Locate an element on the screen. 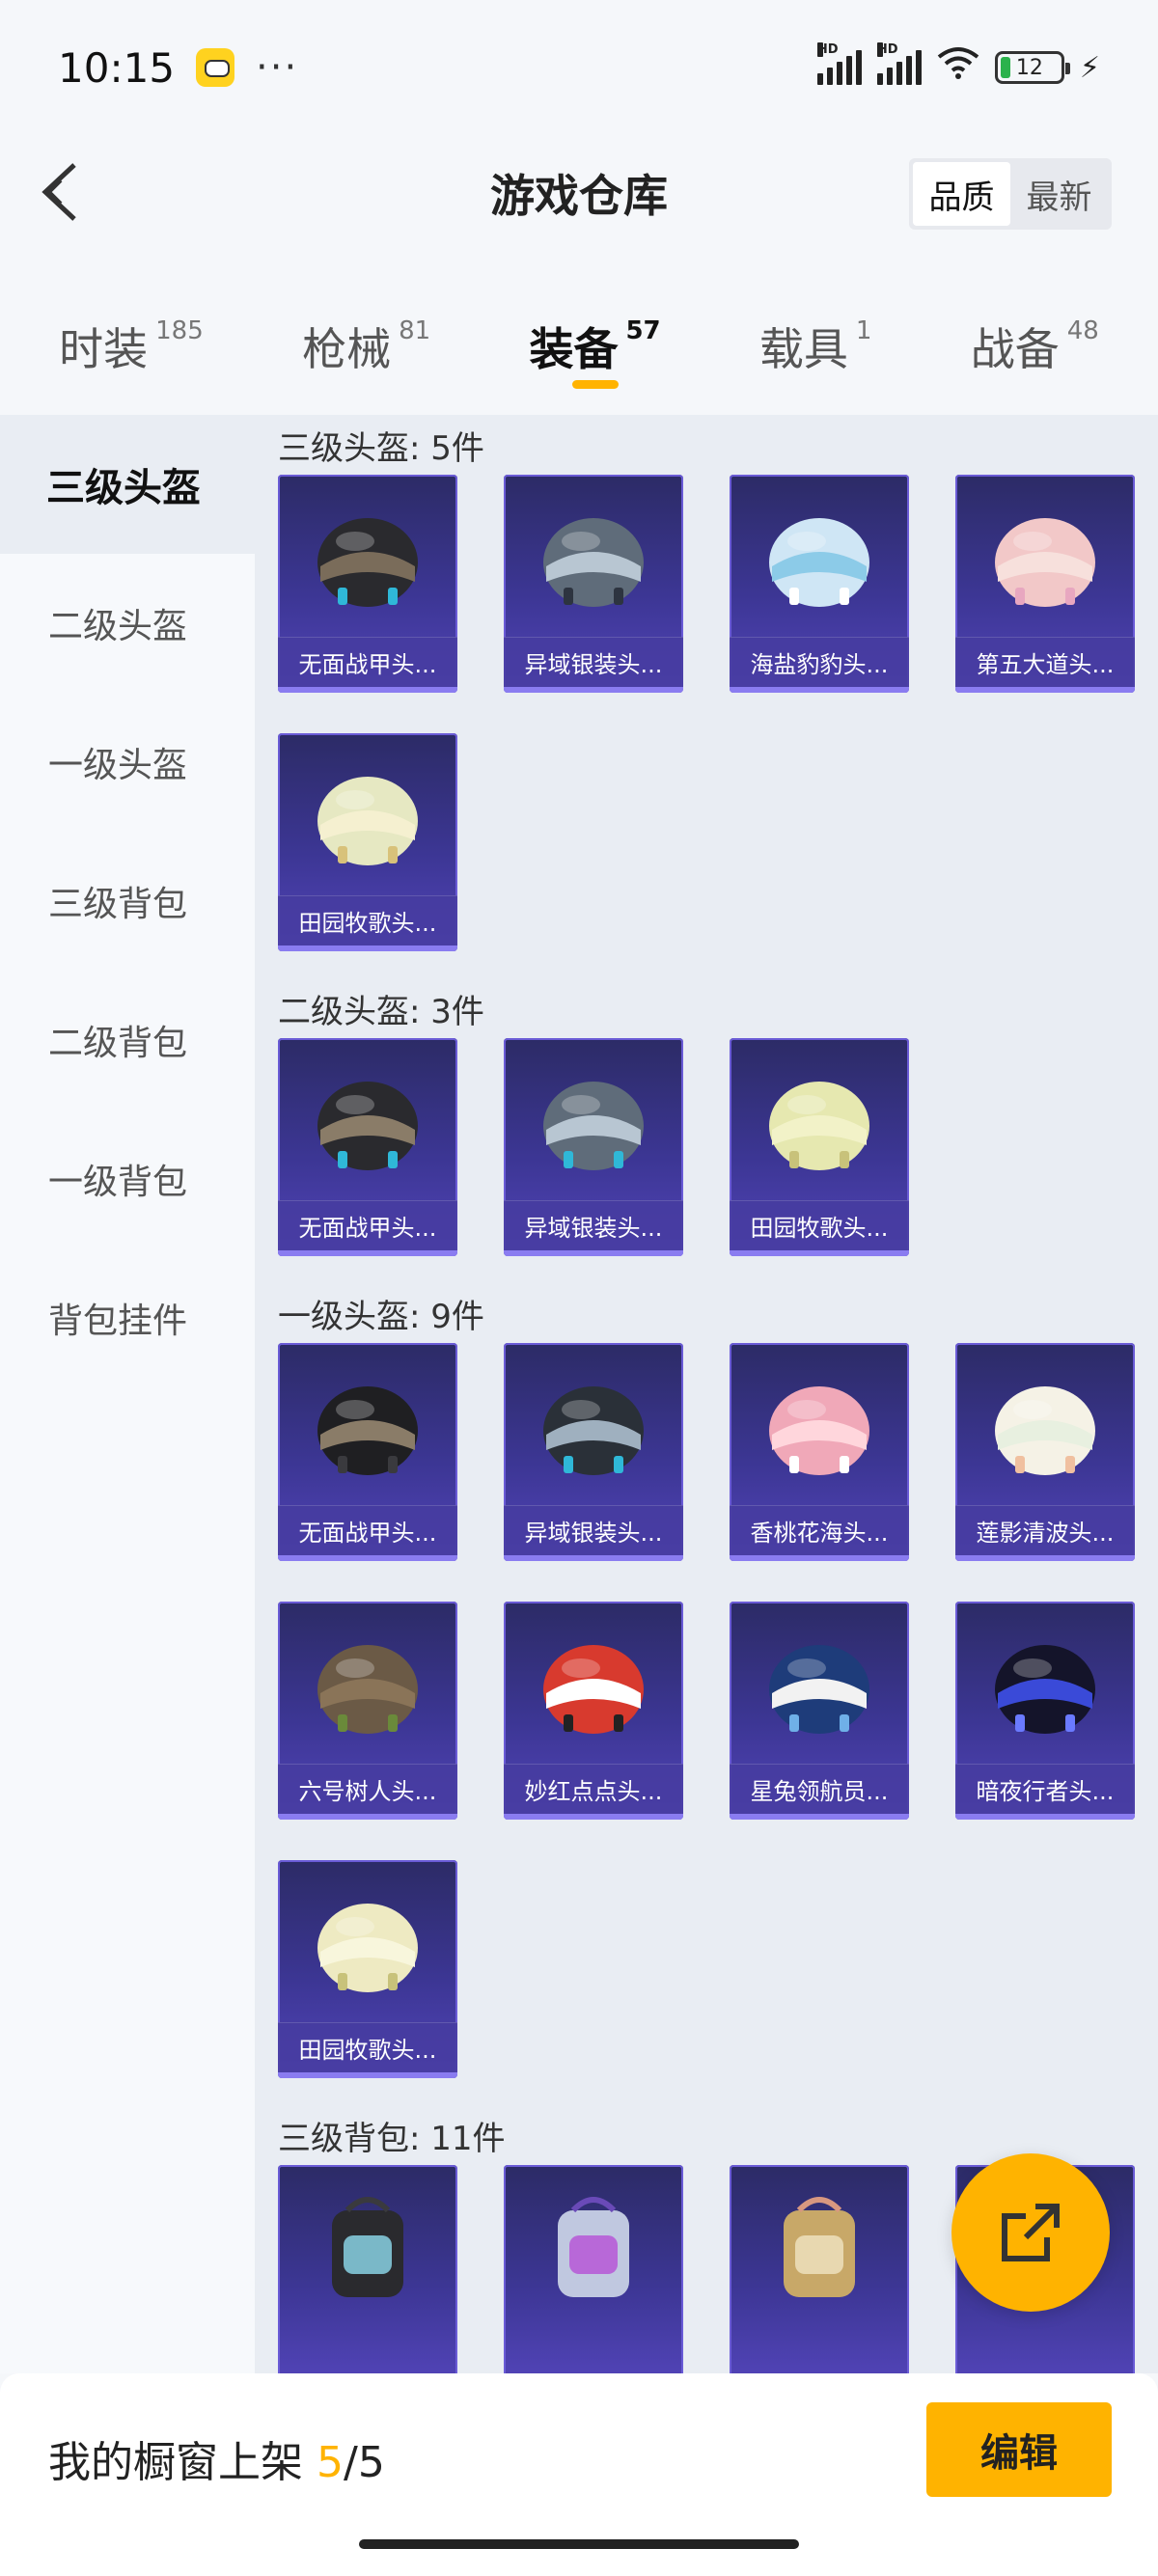 This screenshot has height=2576, width=1158. sort-toggle: 品质 最新 is located at coordinates (1010, 194).